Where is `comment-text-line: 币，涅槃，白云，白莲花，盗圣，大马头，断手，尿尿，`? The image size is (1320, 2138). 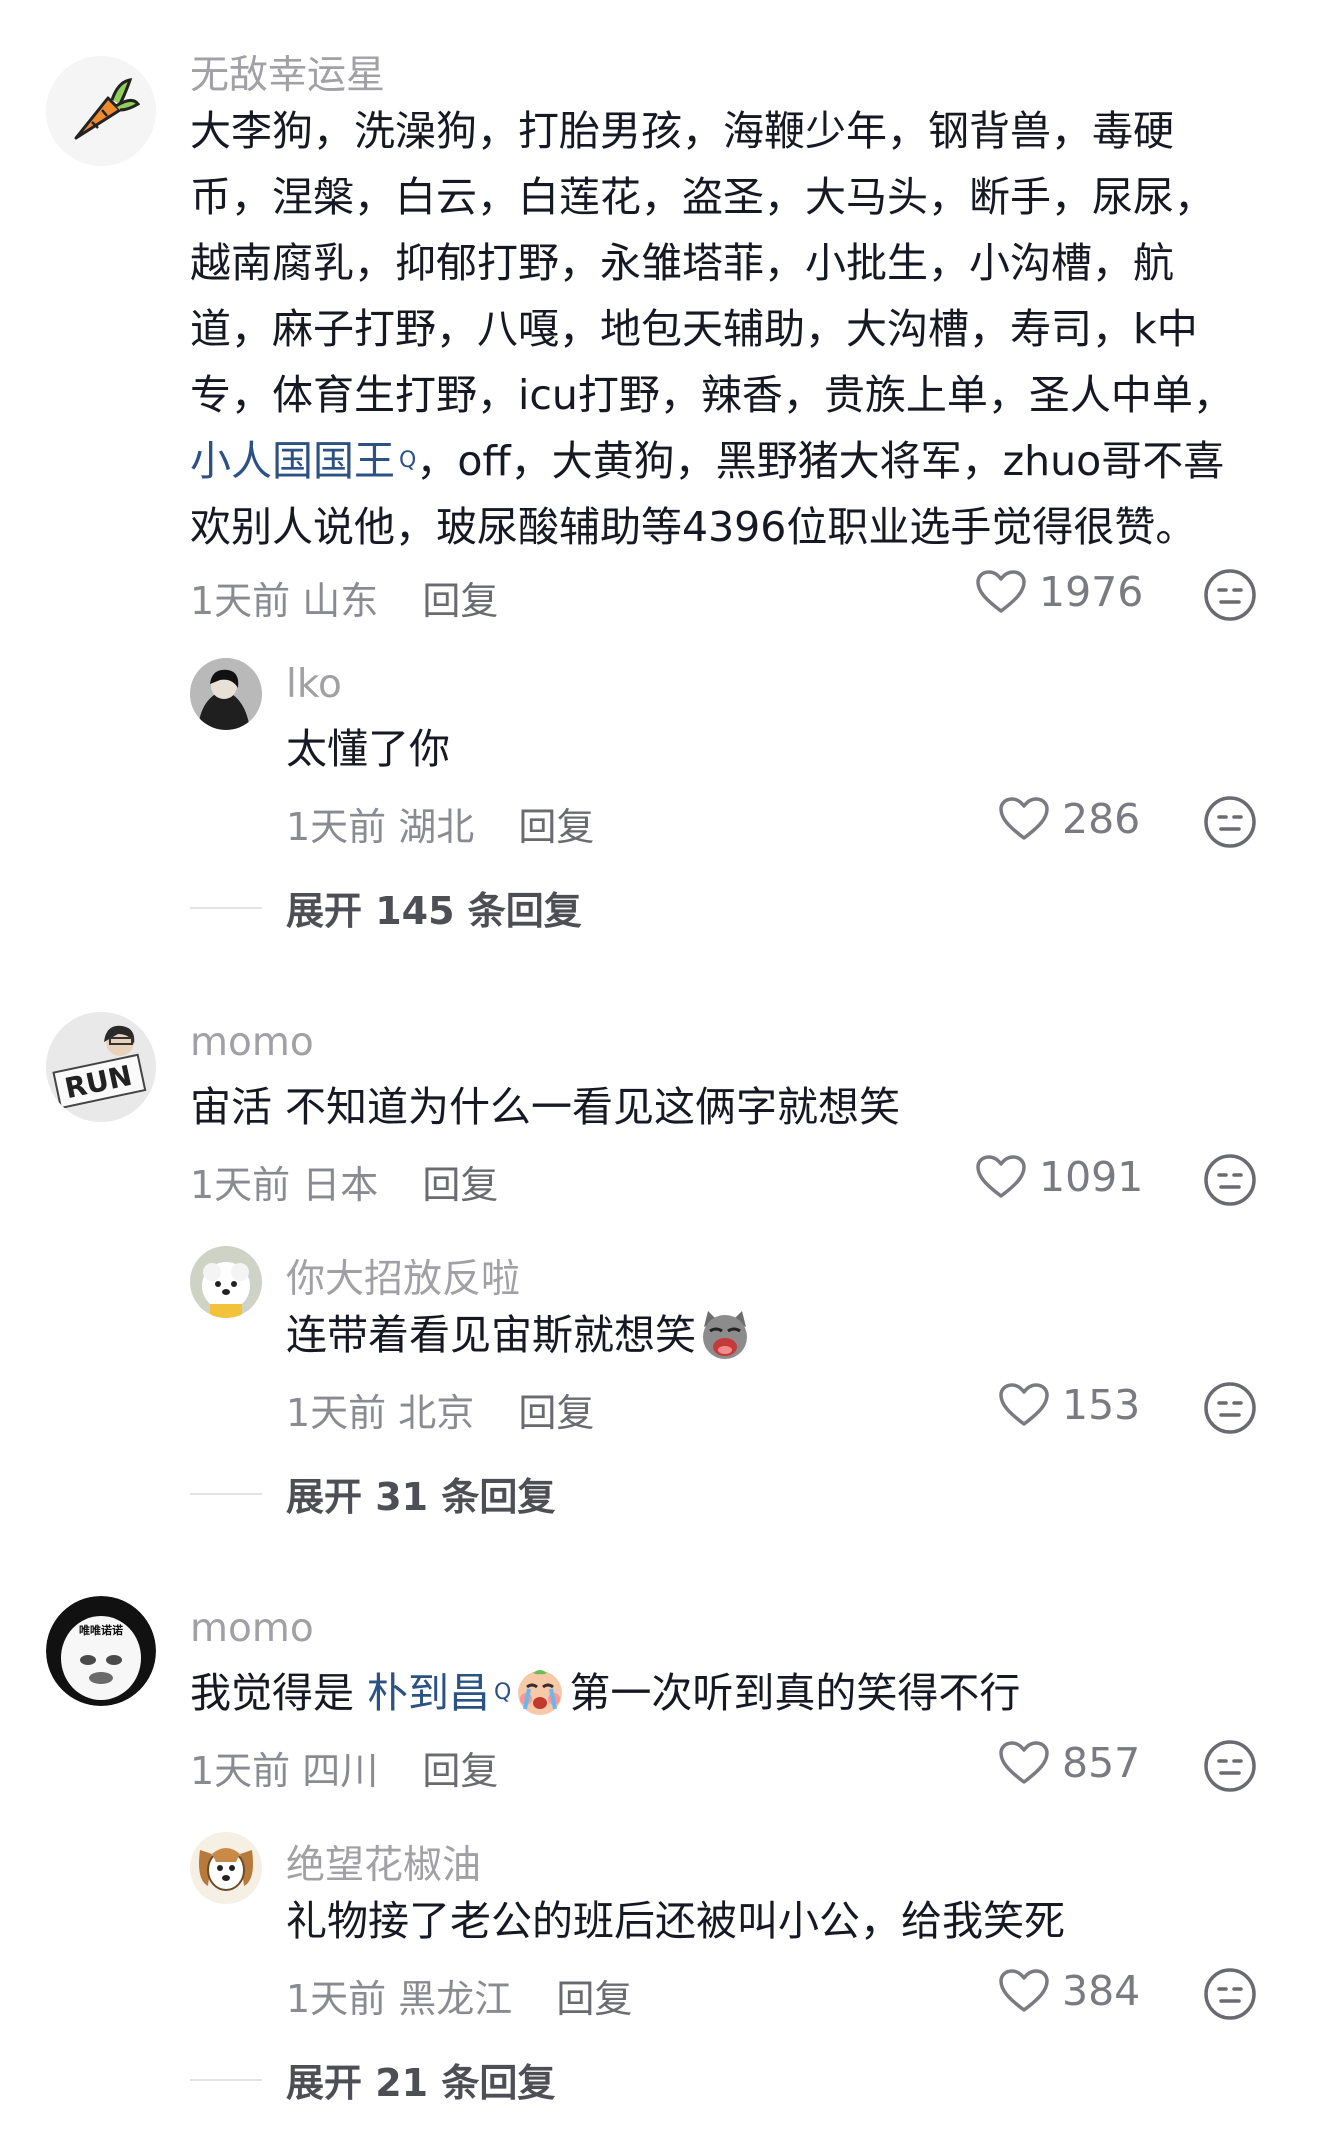
comment-text-line: 币，涅槃，白云，白莲花，盗圣，大马头，断手，尿尿， is located at coordinates (702, 197).